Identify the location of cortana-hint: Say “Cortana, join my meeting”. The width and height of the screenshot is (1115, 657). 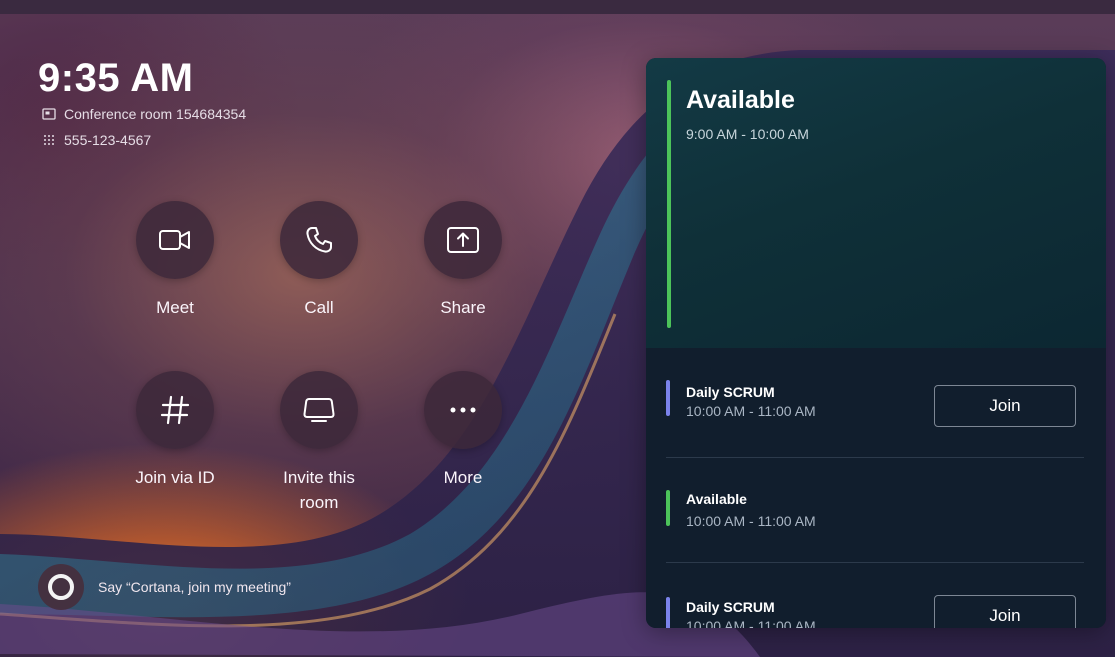
(164, 587).